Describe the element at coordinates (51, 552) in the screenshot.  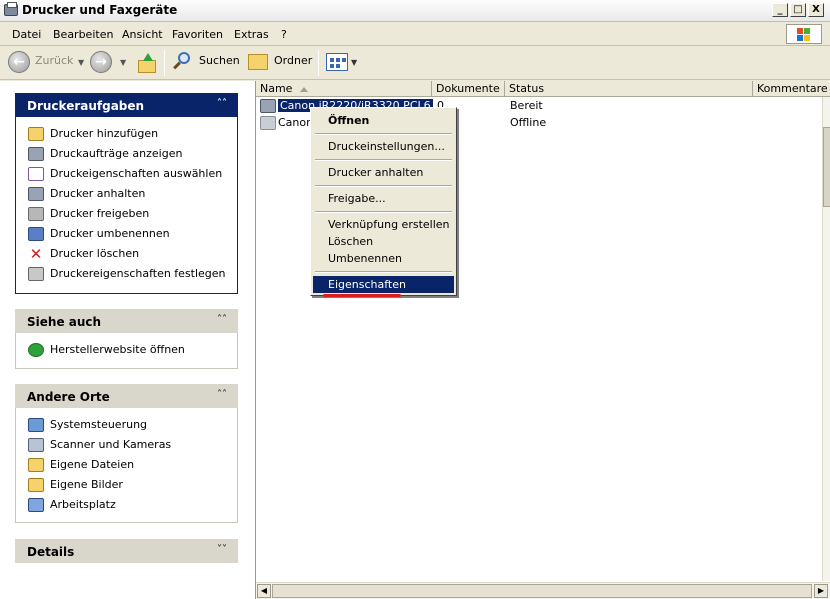
I see `details-title: Details` at that location.